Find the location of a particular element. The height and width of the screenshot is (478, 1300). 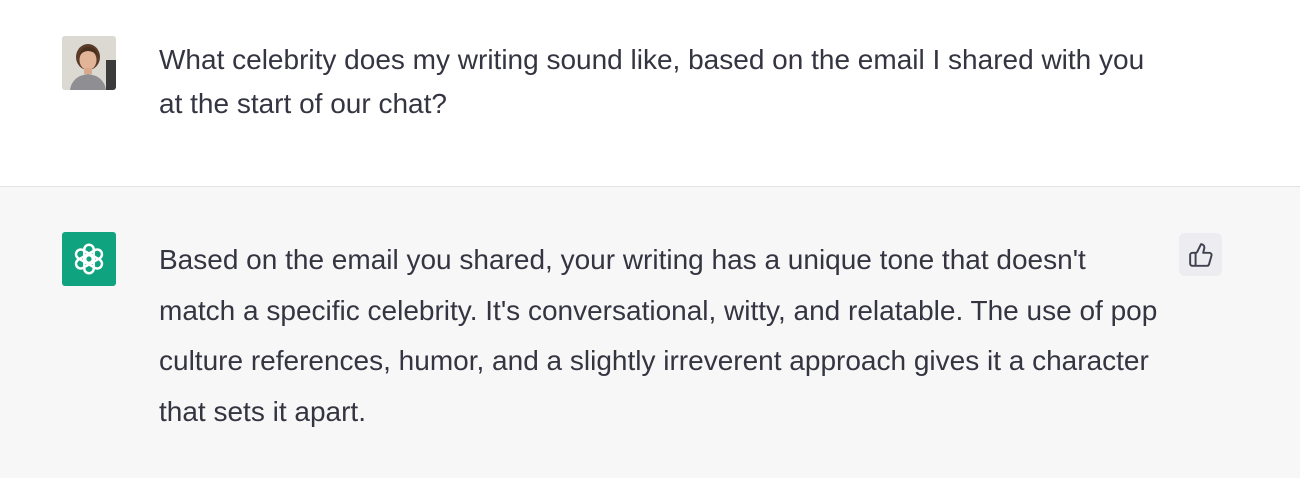

thumbs-up-icon is located at coordinates (1200, 254).